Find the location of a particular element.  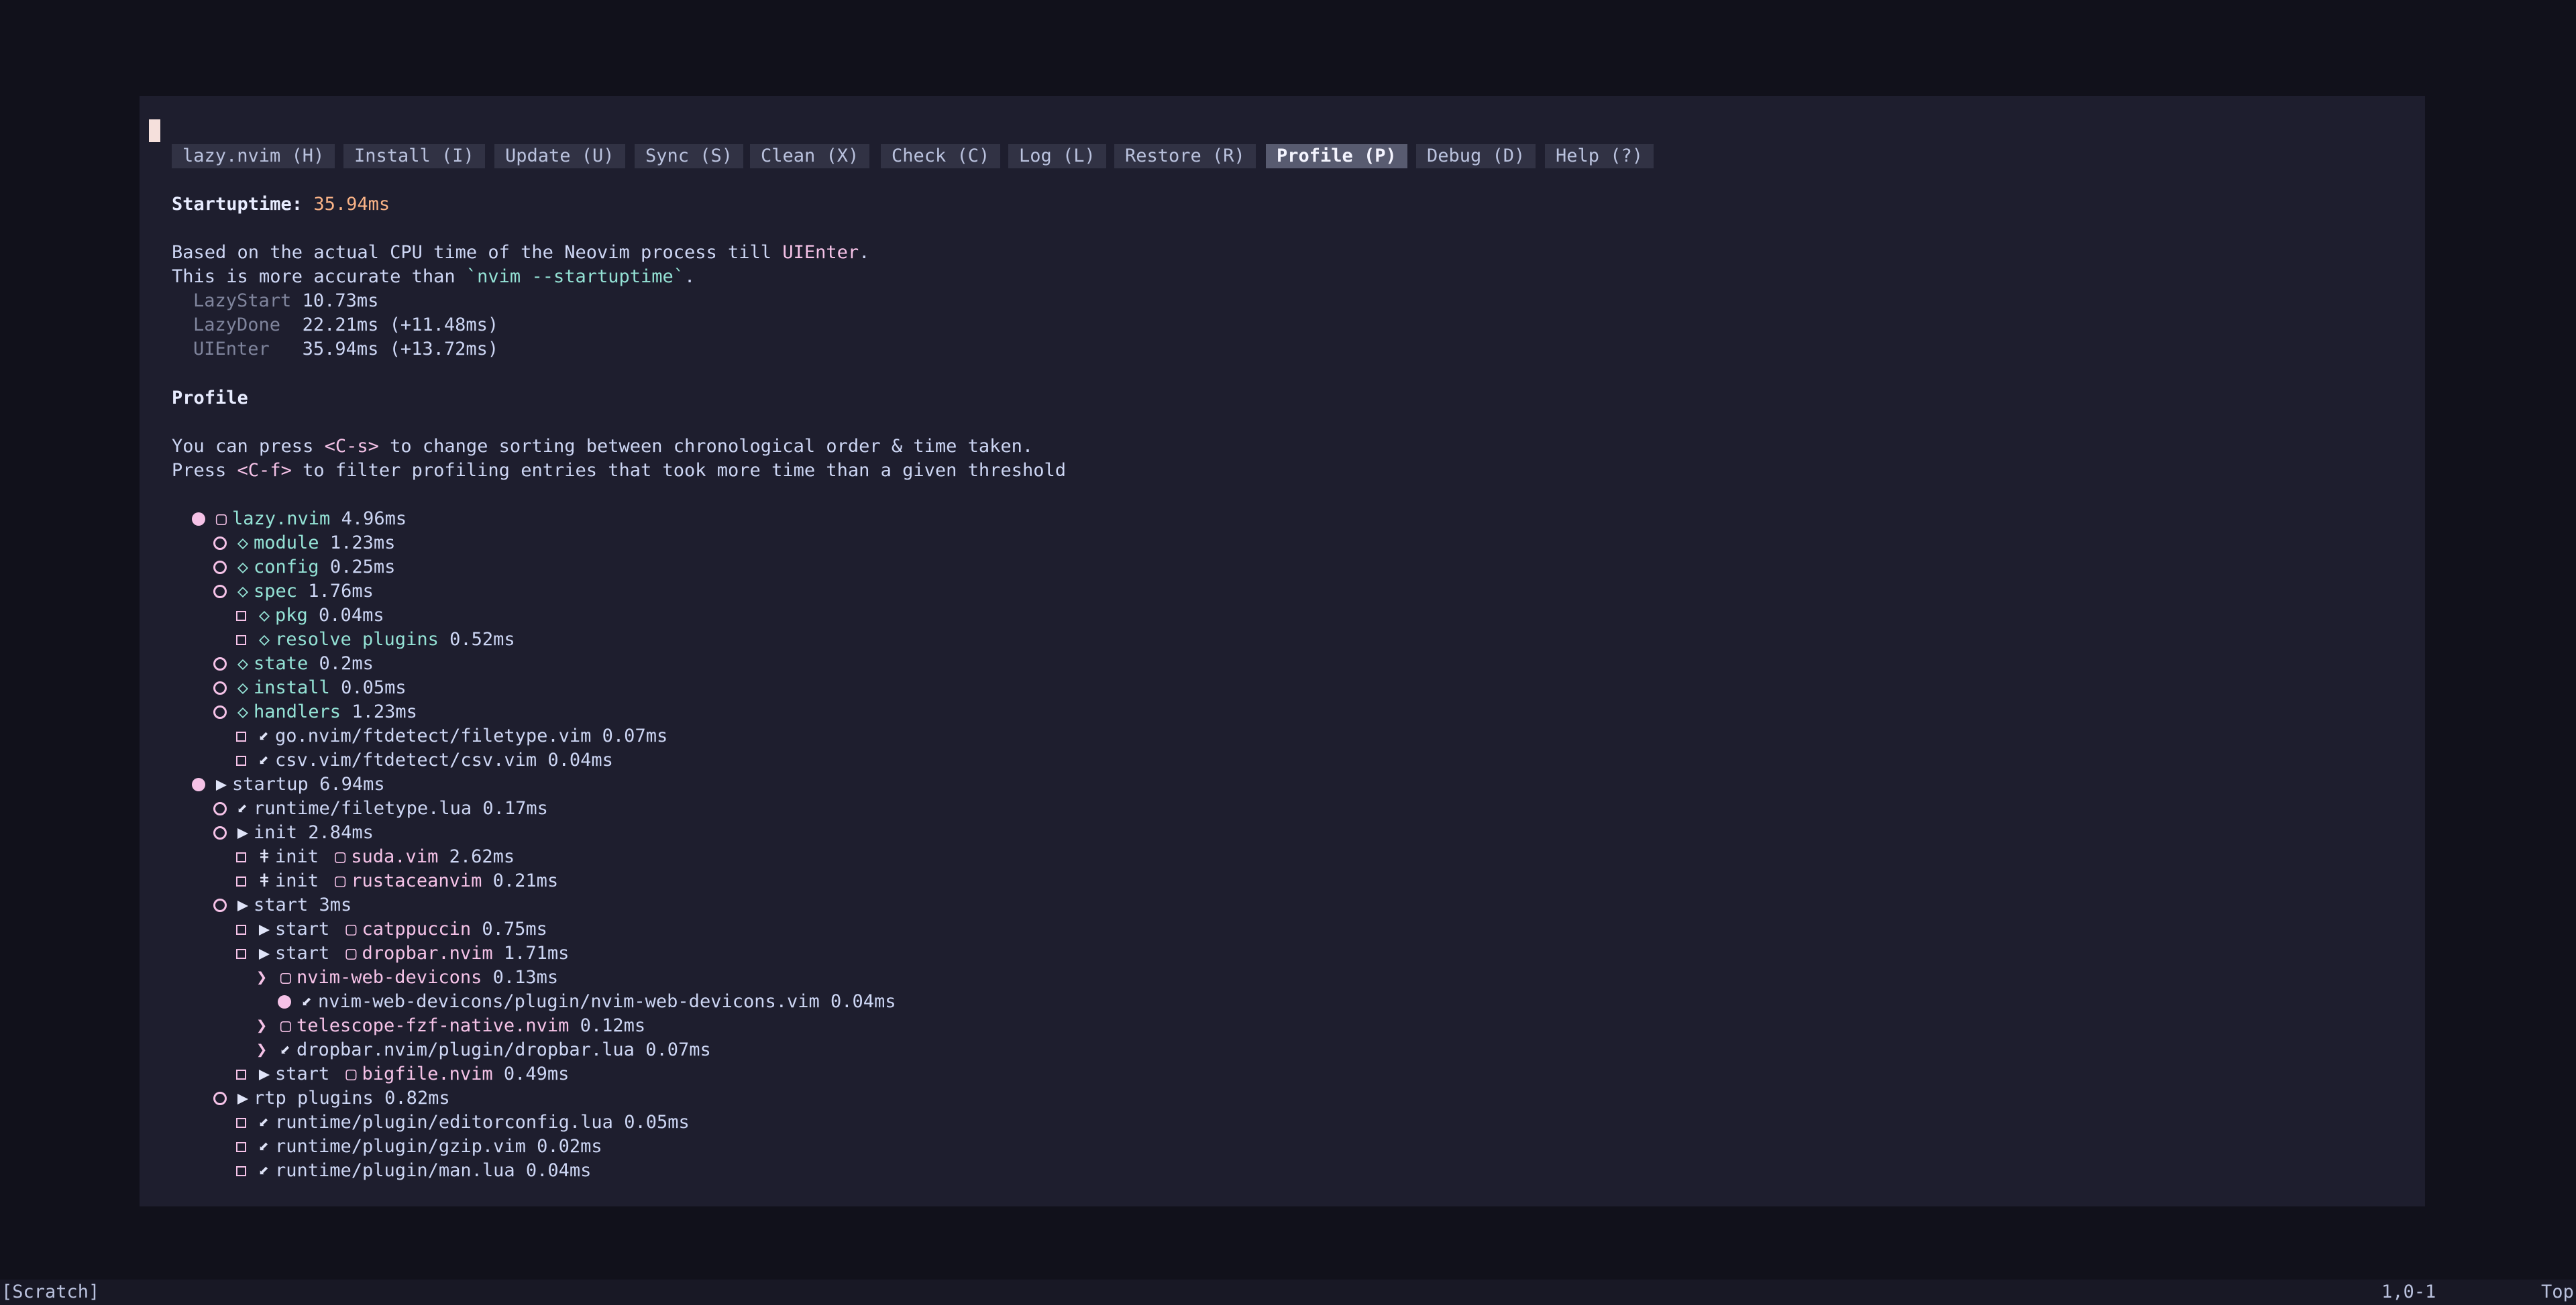

tree-item-name: runtime/plugin/editorconfig.lua is located at coordinates (444, 1122).